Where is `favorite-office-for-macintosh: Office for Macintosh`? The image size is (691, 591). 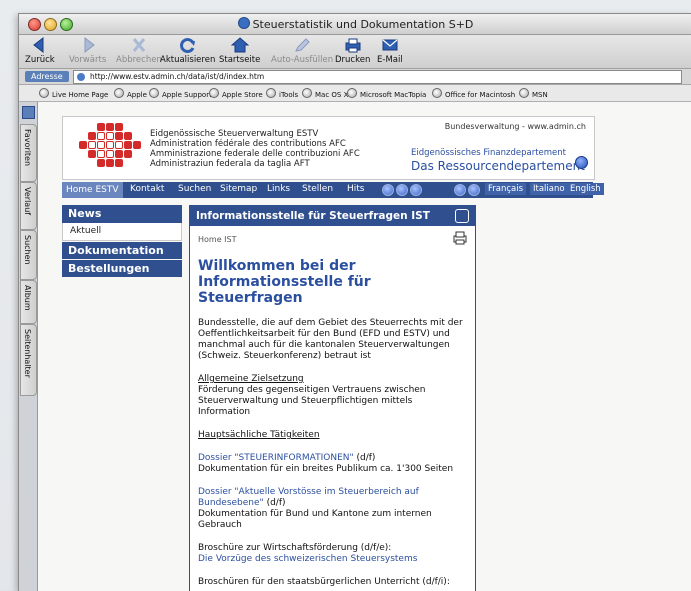 favorite-office-for-macintosh: Office for Macintosh is located at coordinates (473, 93).